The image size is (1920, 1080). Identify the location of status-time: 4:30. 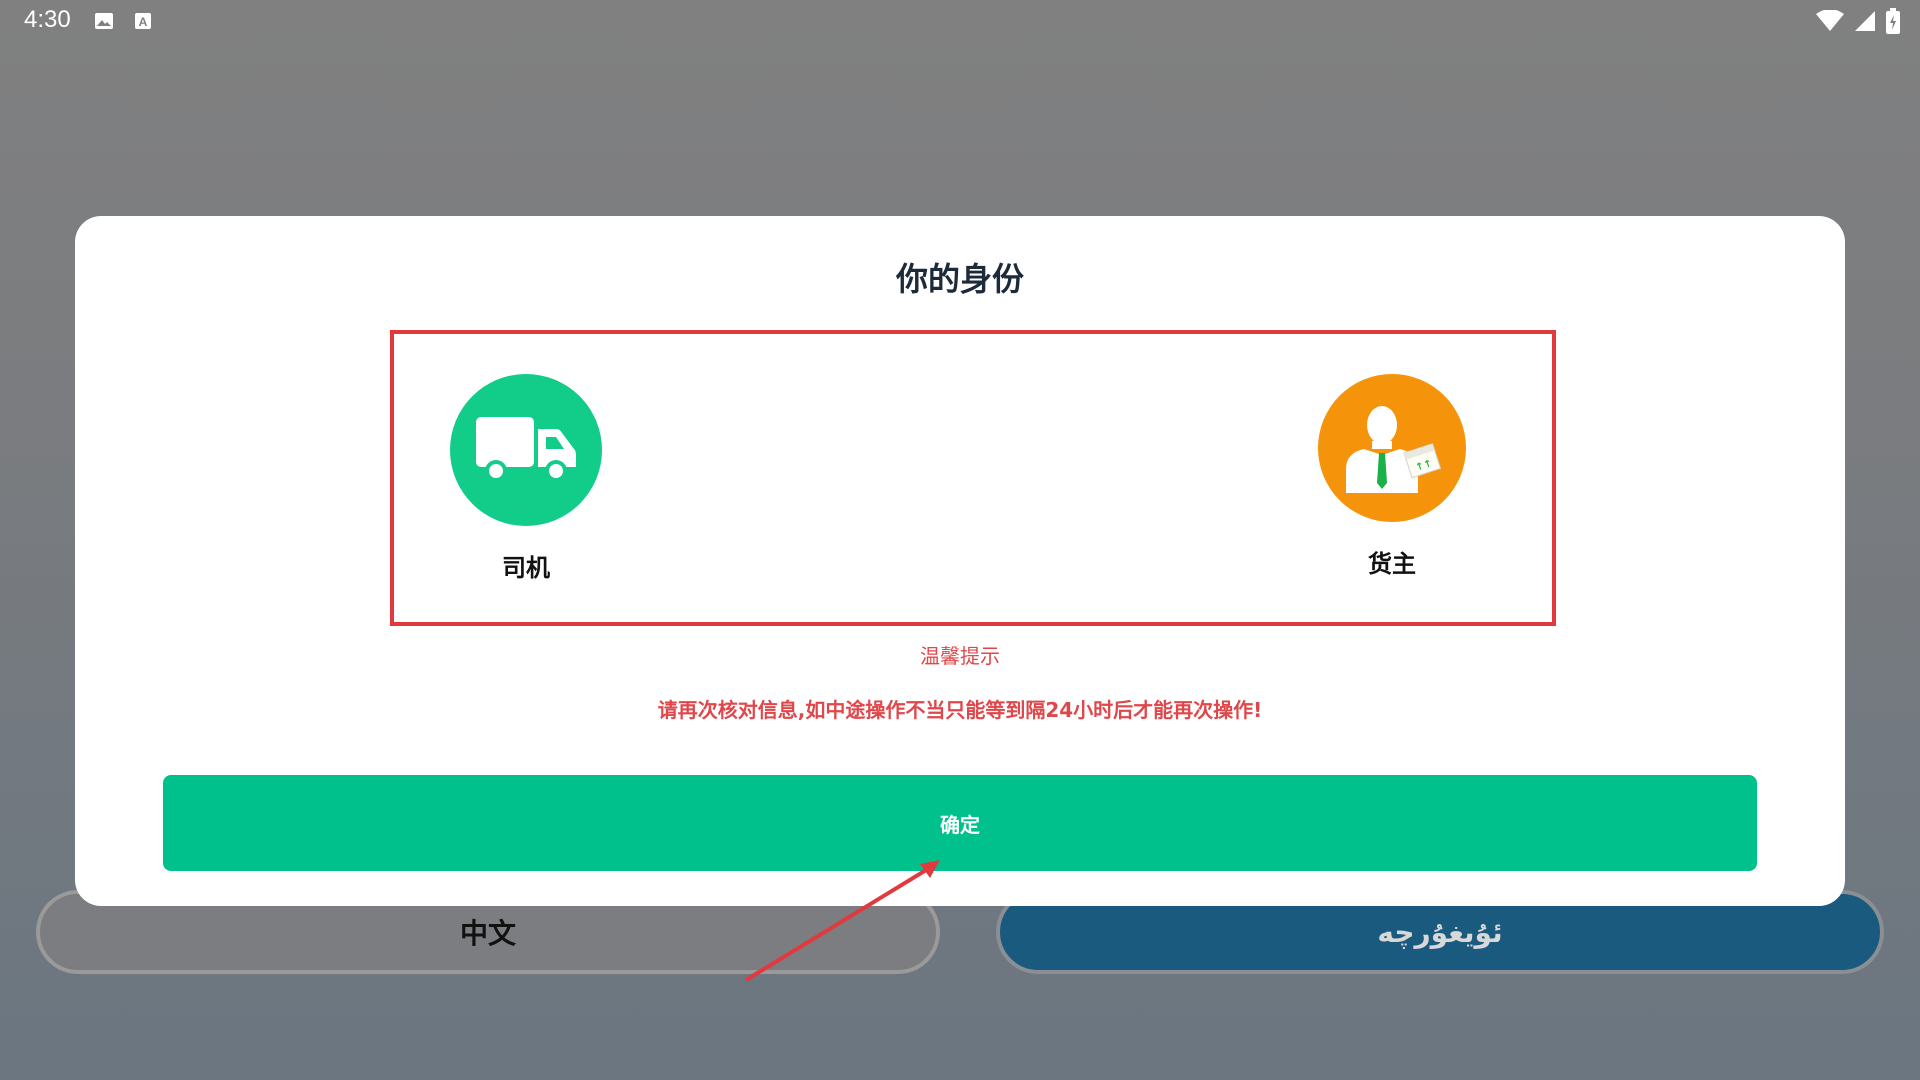
(47, 19).